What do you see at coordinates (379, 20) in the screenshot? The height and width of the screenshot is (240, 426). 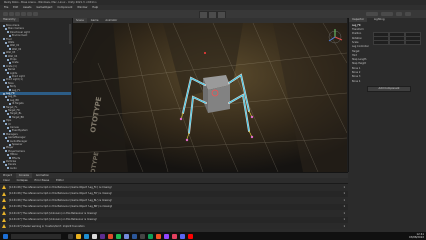 I see `tab-lighting: Lighting` at bounding box center [379, 20].